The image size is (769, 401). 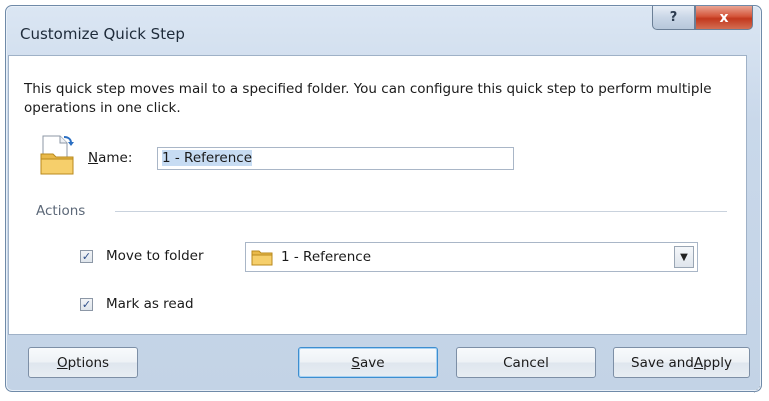 What do you see at coordinates (262, 258) in the screenshot?
I see `folder-icon` at bounding box center [262, 258].